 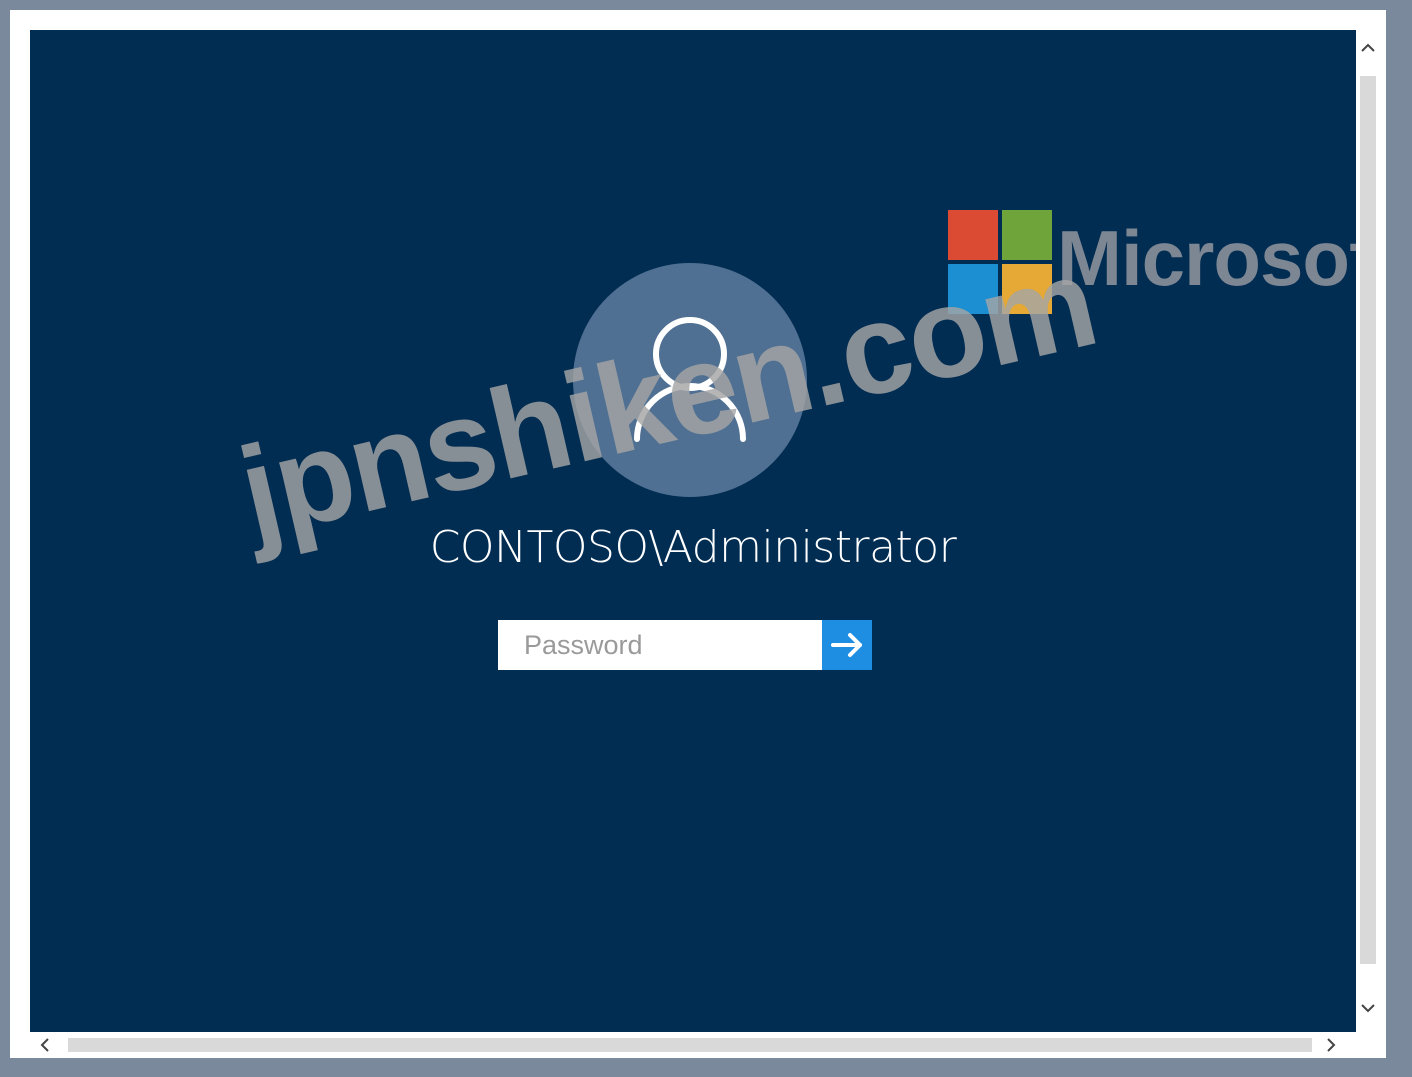 What do you see at coordinates (1000, 262) in the screenshot?
I see `microsoft-logo-icon` at bounding box center [1000, 262].